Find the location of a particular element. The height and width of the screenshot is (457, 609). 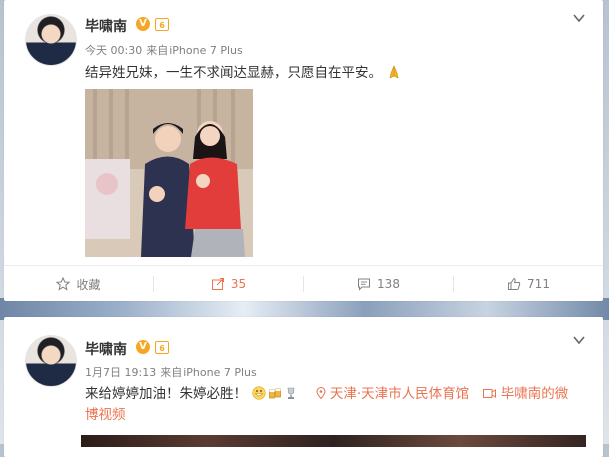

location-pin-icon is located at coordinates (321, 393).